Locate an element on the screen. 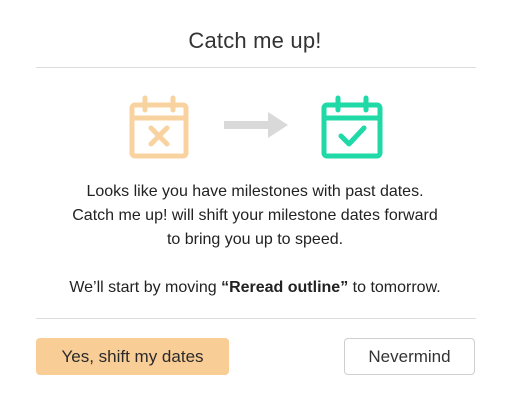 This screenshot has width=510, height=400. bottom-divider is located at coordinates (256, 318).